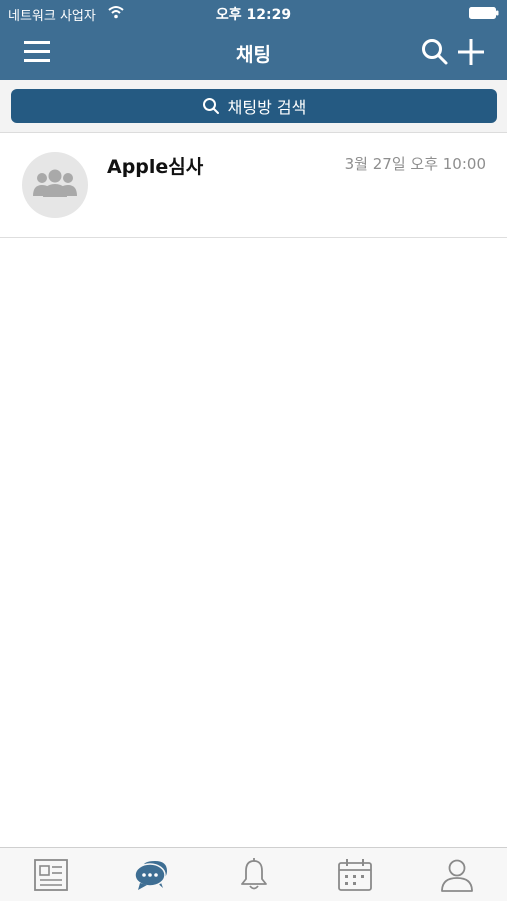 The height and width of the screenshot is (901, 507). Describe the element at coordinates (253, 53) in the screenshot. I see `navigation-bar: 채팅` at that location.